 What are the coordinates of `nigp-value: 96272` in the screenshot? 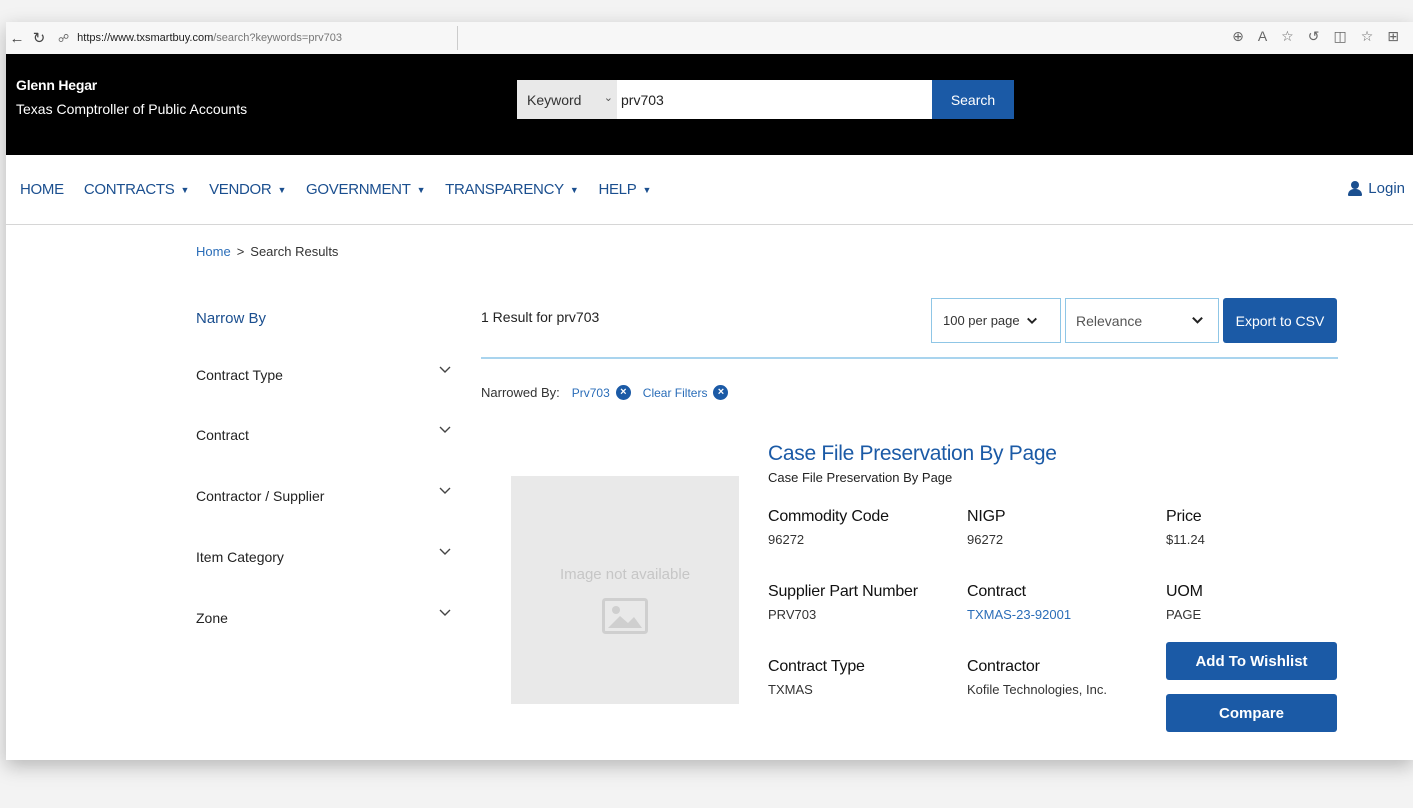 It's located at (985, 539).